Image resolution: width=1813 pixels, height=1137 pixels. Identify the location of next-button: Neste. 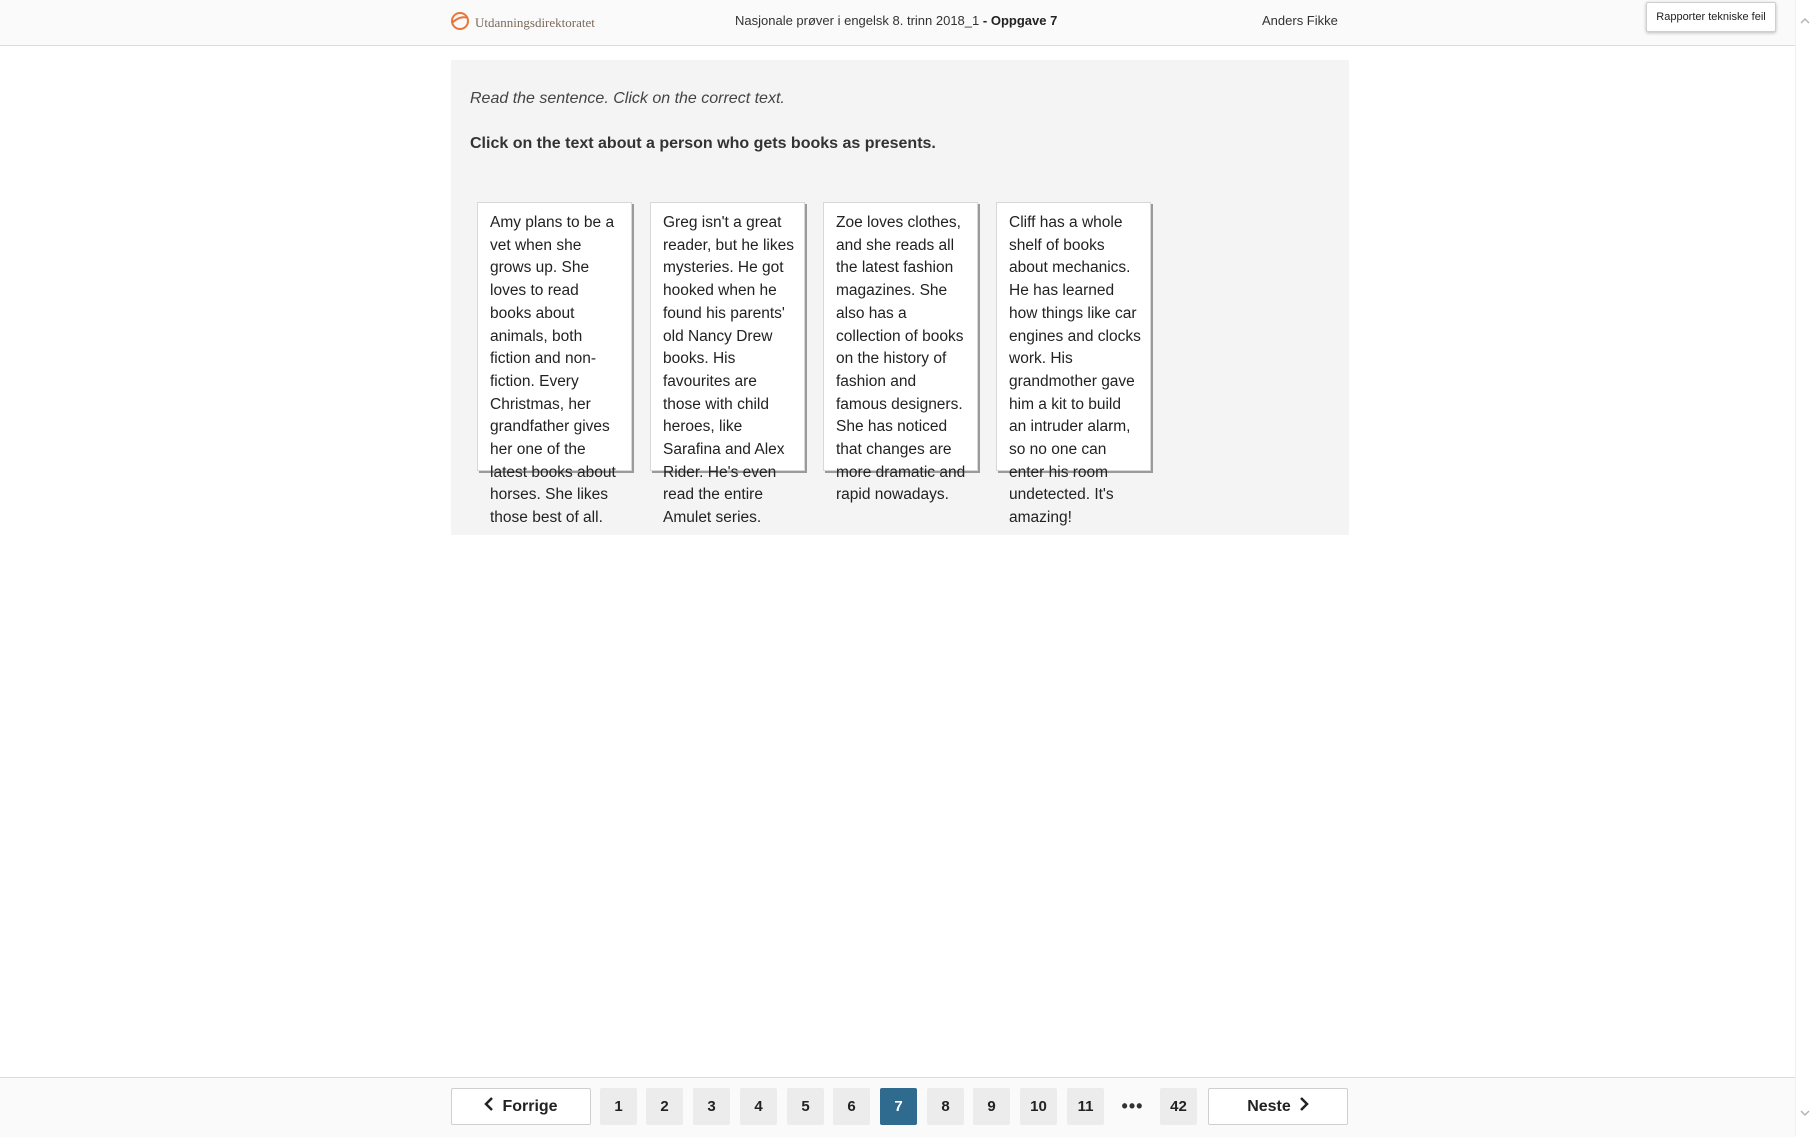
(1278, 1106).